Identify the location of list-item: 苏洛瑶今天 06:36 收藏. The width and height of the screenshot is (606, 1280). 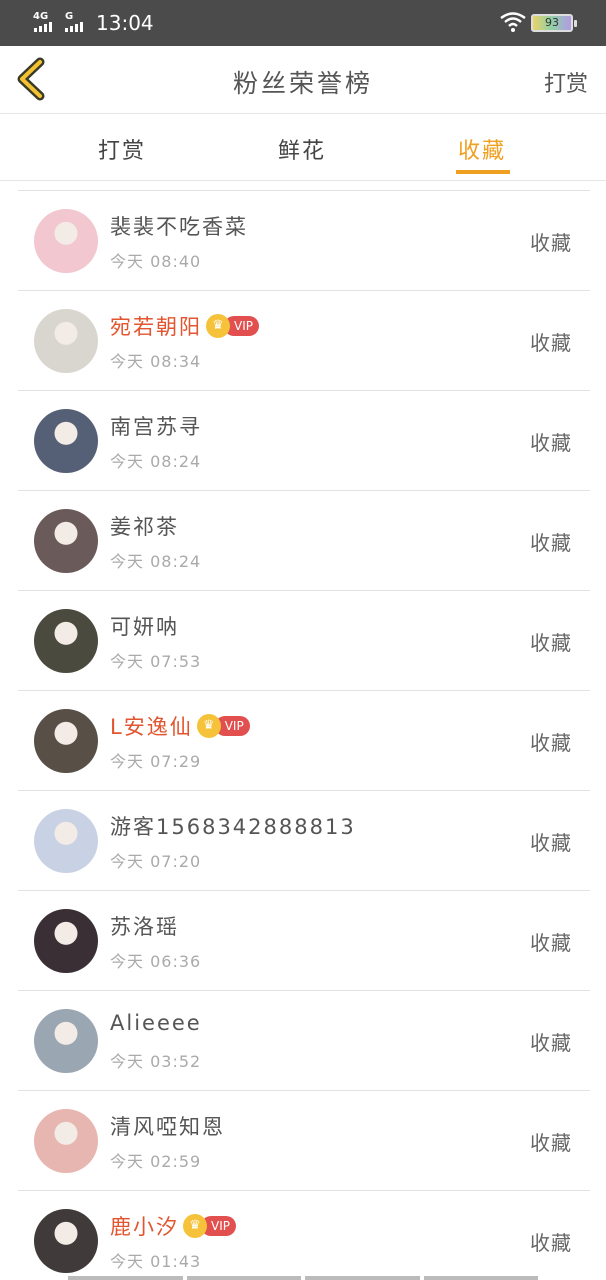
(304, 940).